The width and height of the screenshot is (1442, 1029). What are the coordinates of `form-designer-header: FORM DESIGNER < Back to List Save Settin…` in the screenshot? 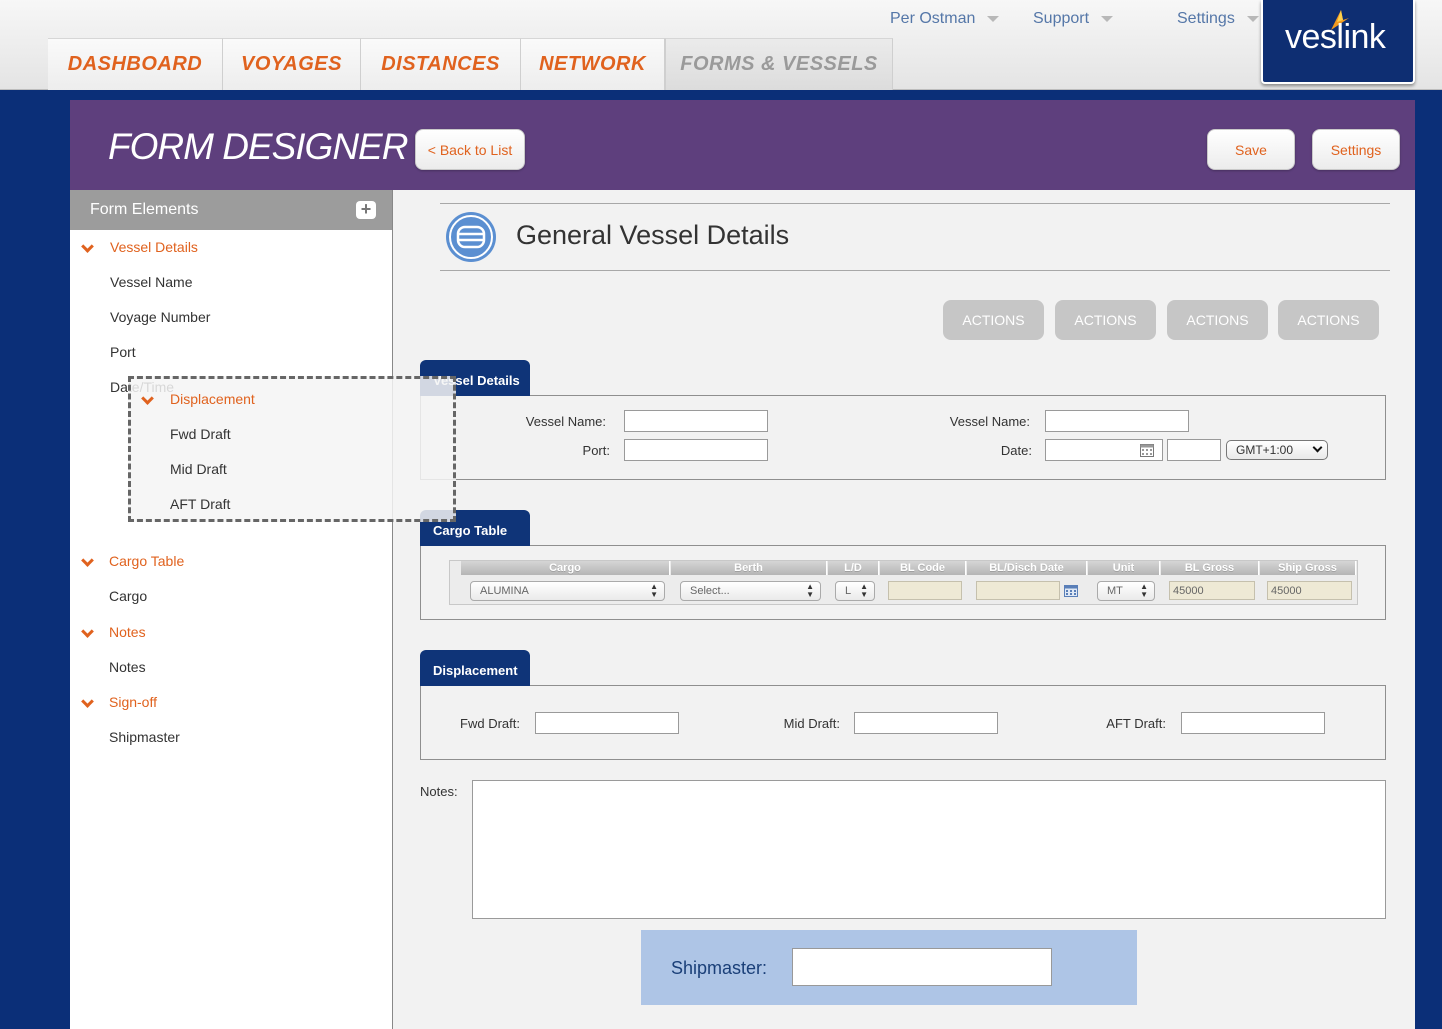 It's located at (742, 145).